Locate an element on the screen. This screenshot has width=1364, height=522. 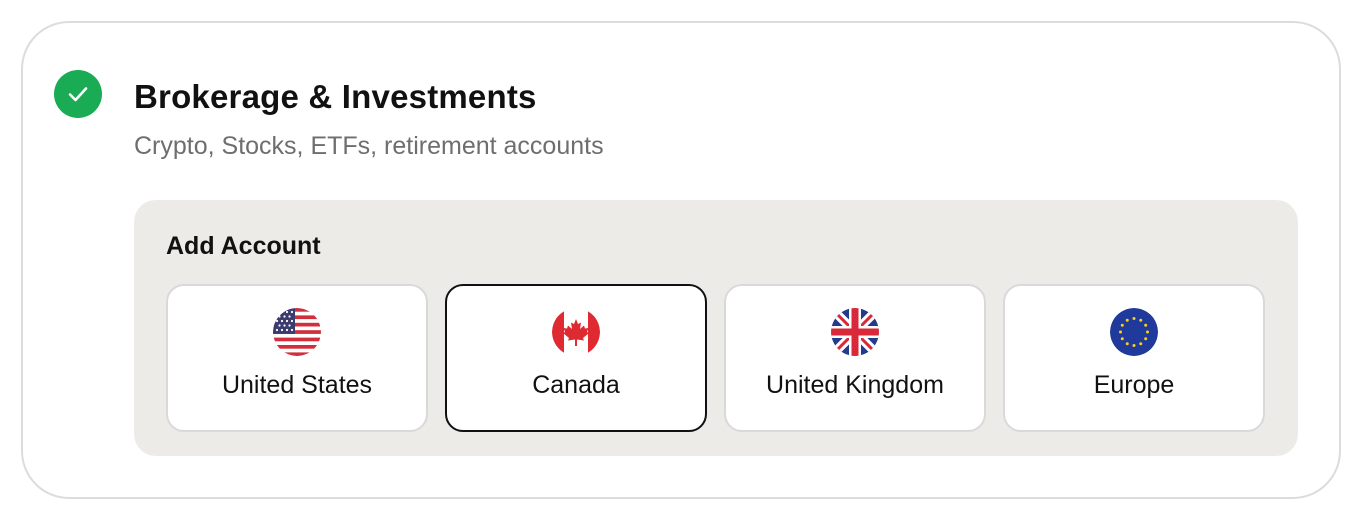
check-circle-icon is located at coordinates (78, 94).